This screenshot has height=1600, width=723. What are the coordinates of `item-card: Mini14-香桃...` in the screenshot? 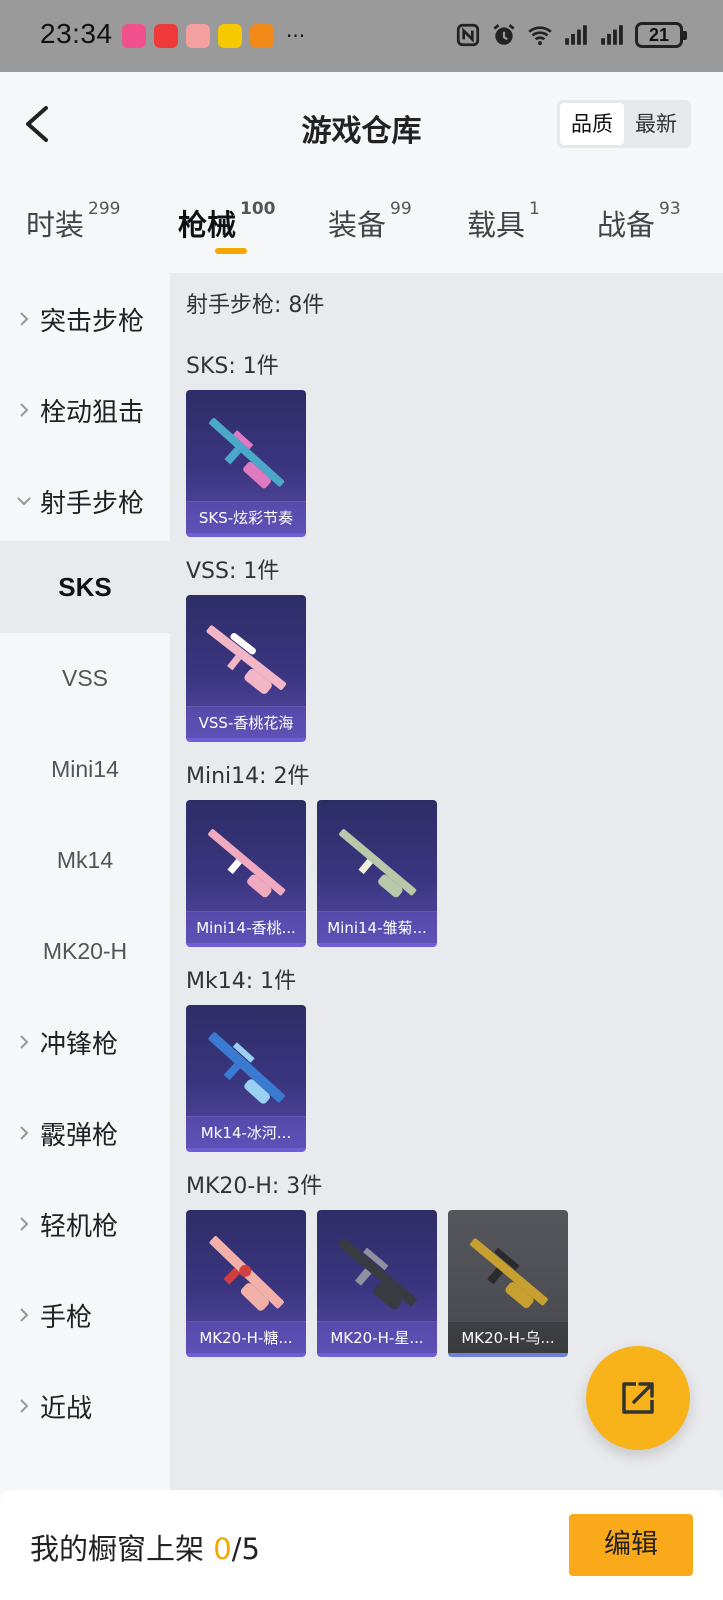 It's located at (246, 873).